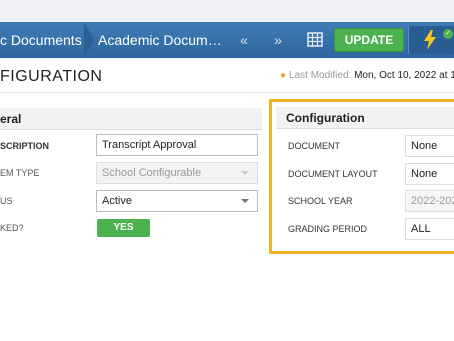  Describe the element at coordinates (448, 34) in the screenshot. I see `check-badge-icon: ✓` at that location.